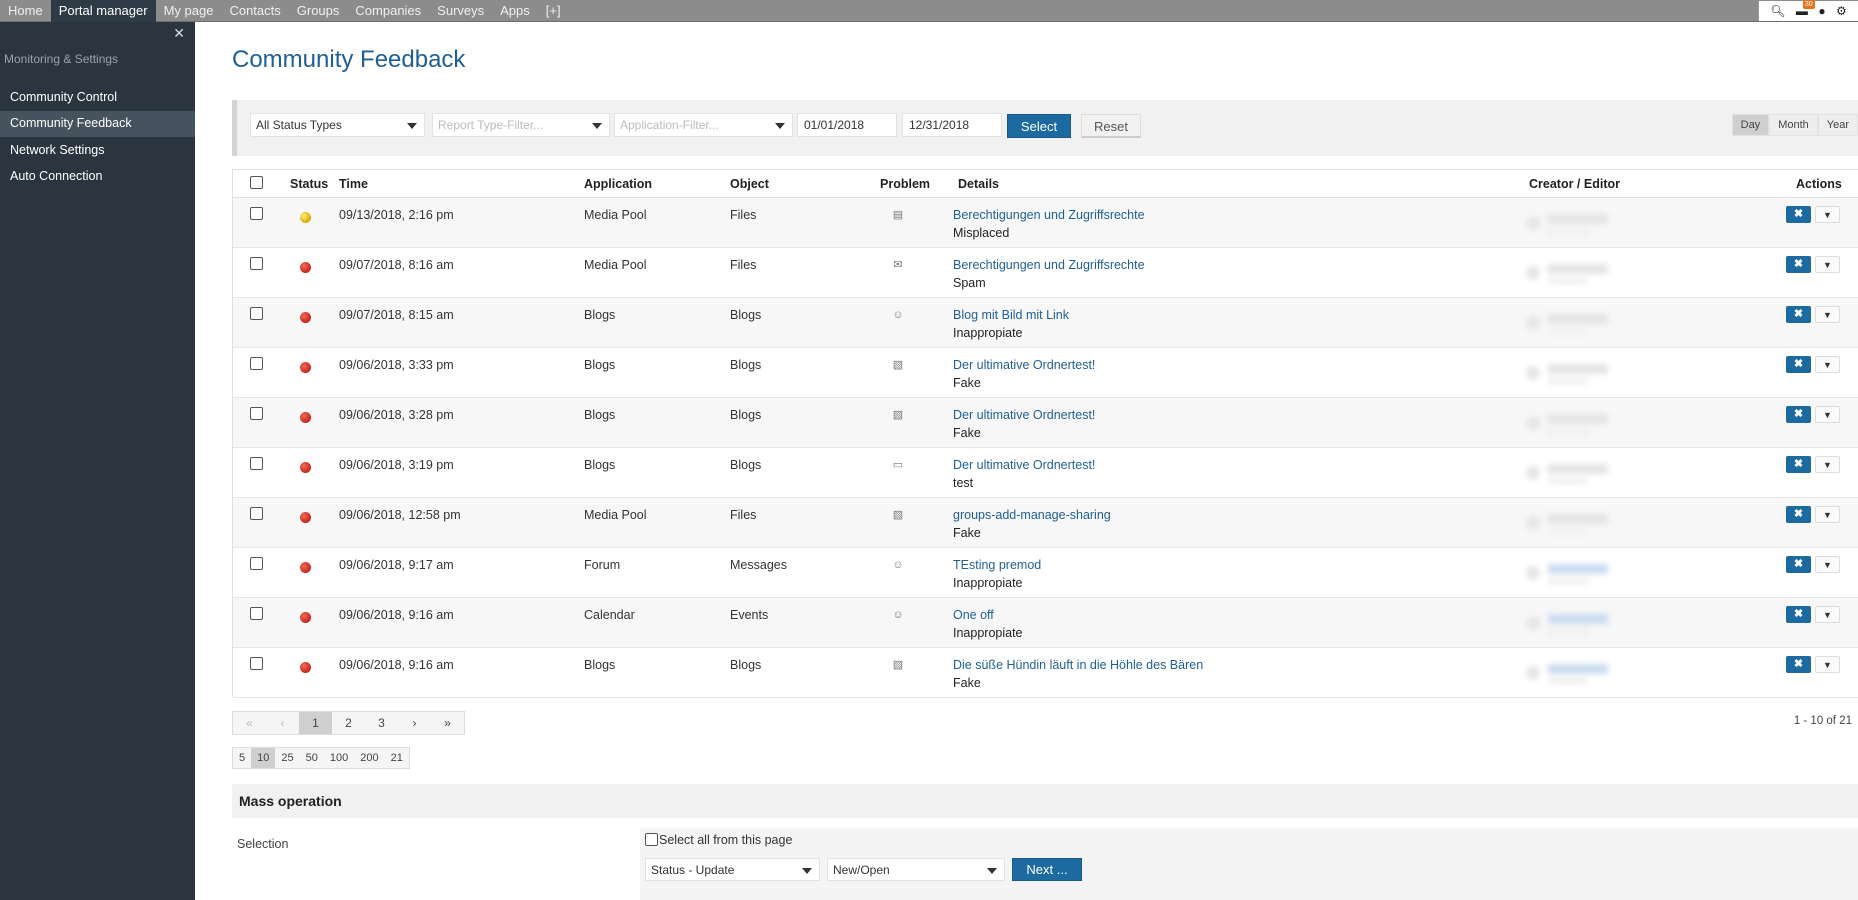 The height and width of the screenshot is (900, 1858). I want to click on col-application: Application, so click(618, 184).